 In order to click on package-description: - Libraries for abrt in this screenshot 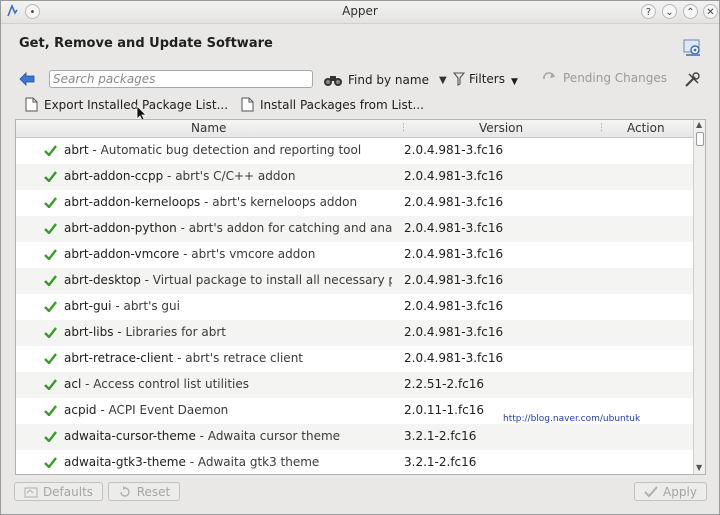, I will do `click(170, 332)`.